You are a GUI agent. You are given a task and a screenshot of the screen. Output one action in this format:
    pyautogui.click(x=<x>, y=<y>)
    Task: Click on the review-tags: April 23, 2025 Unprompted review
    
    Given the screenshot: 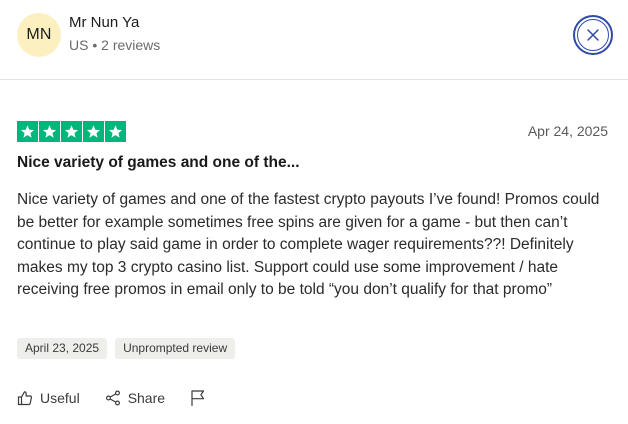 What is the action you would take?
    pyautogui.click(x=126, y=348)
    